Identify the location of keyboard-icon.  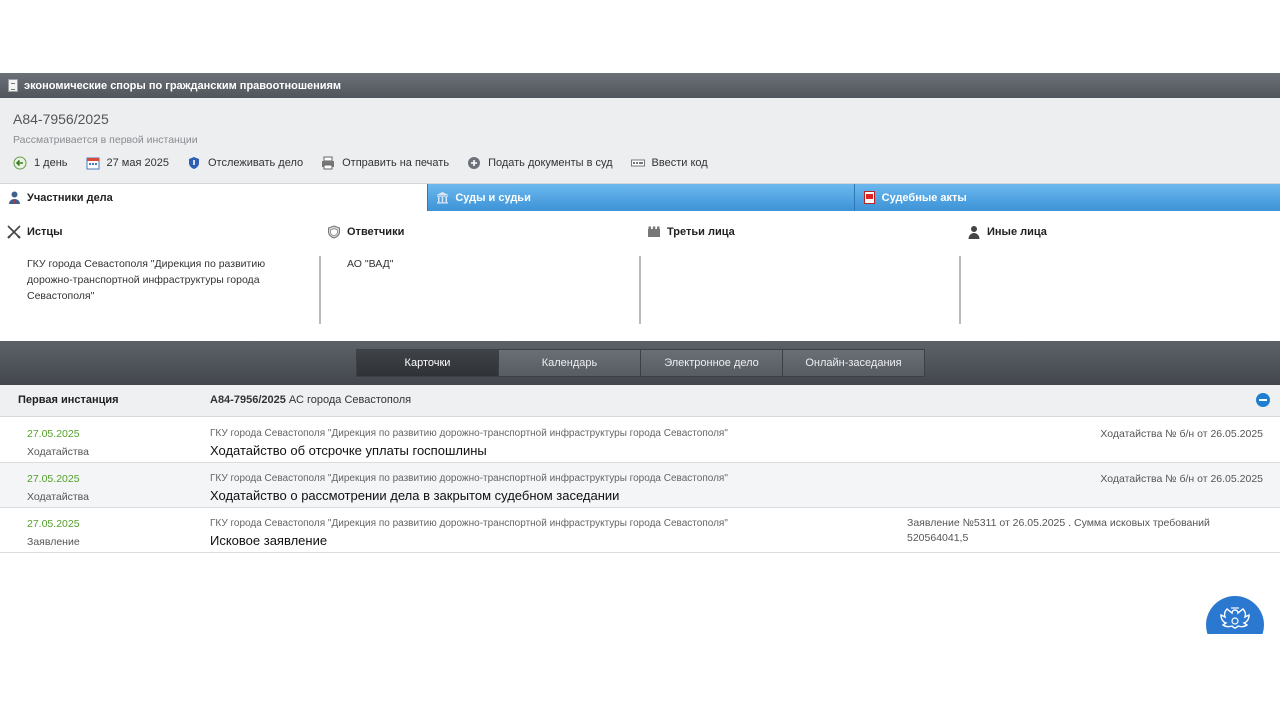
(637, 163).